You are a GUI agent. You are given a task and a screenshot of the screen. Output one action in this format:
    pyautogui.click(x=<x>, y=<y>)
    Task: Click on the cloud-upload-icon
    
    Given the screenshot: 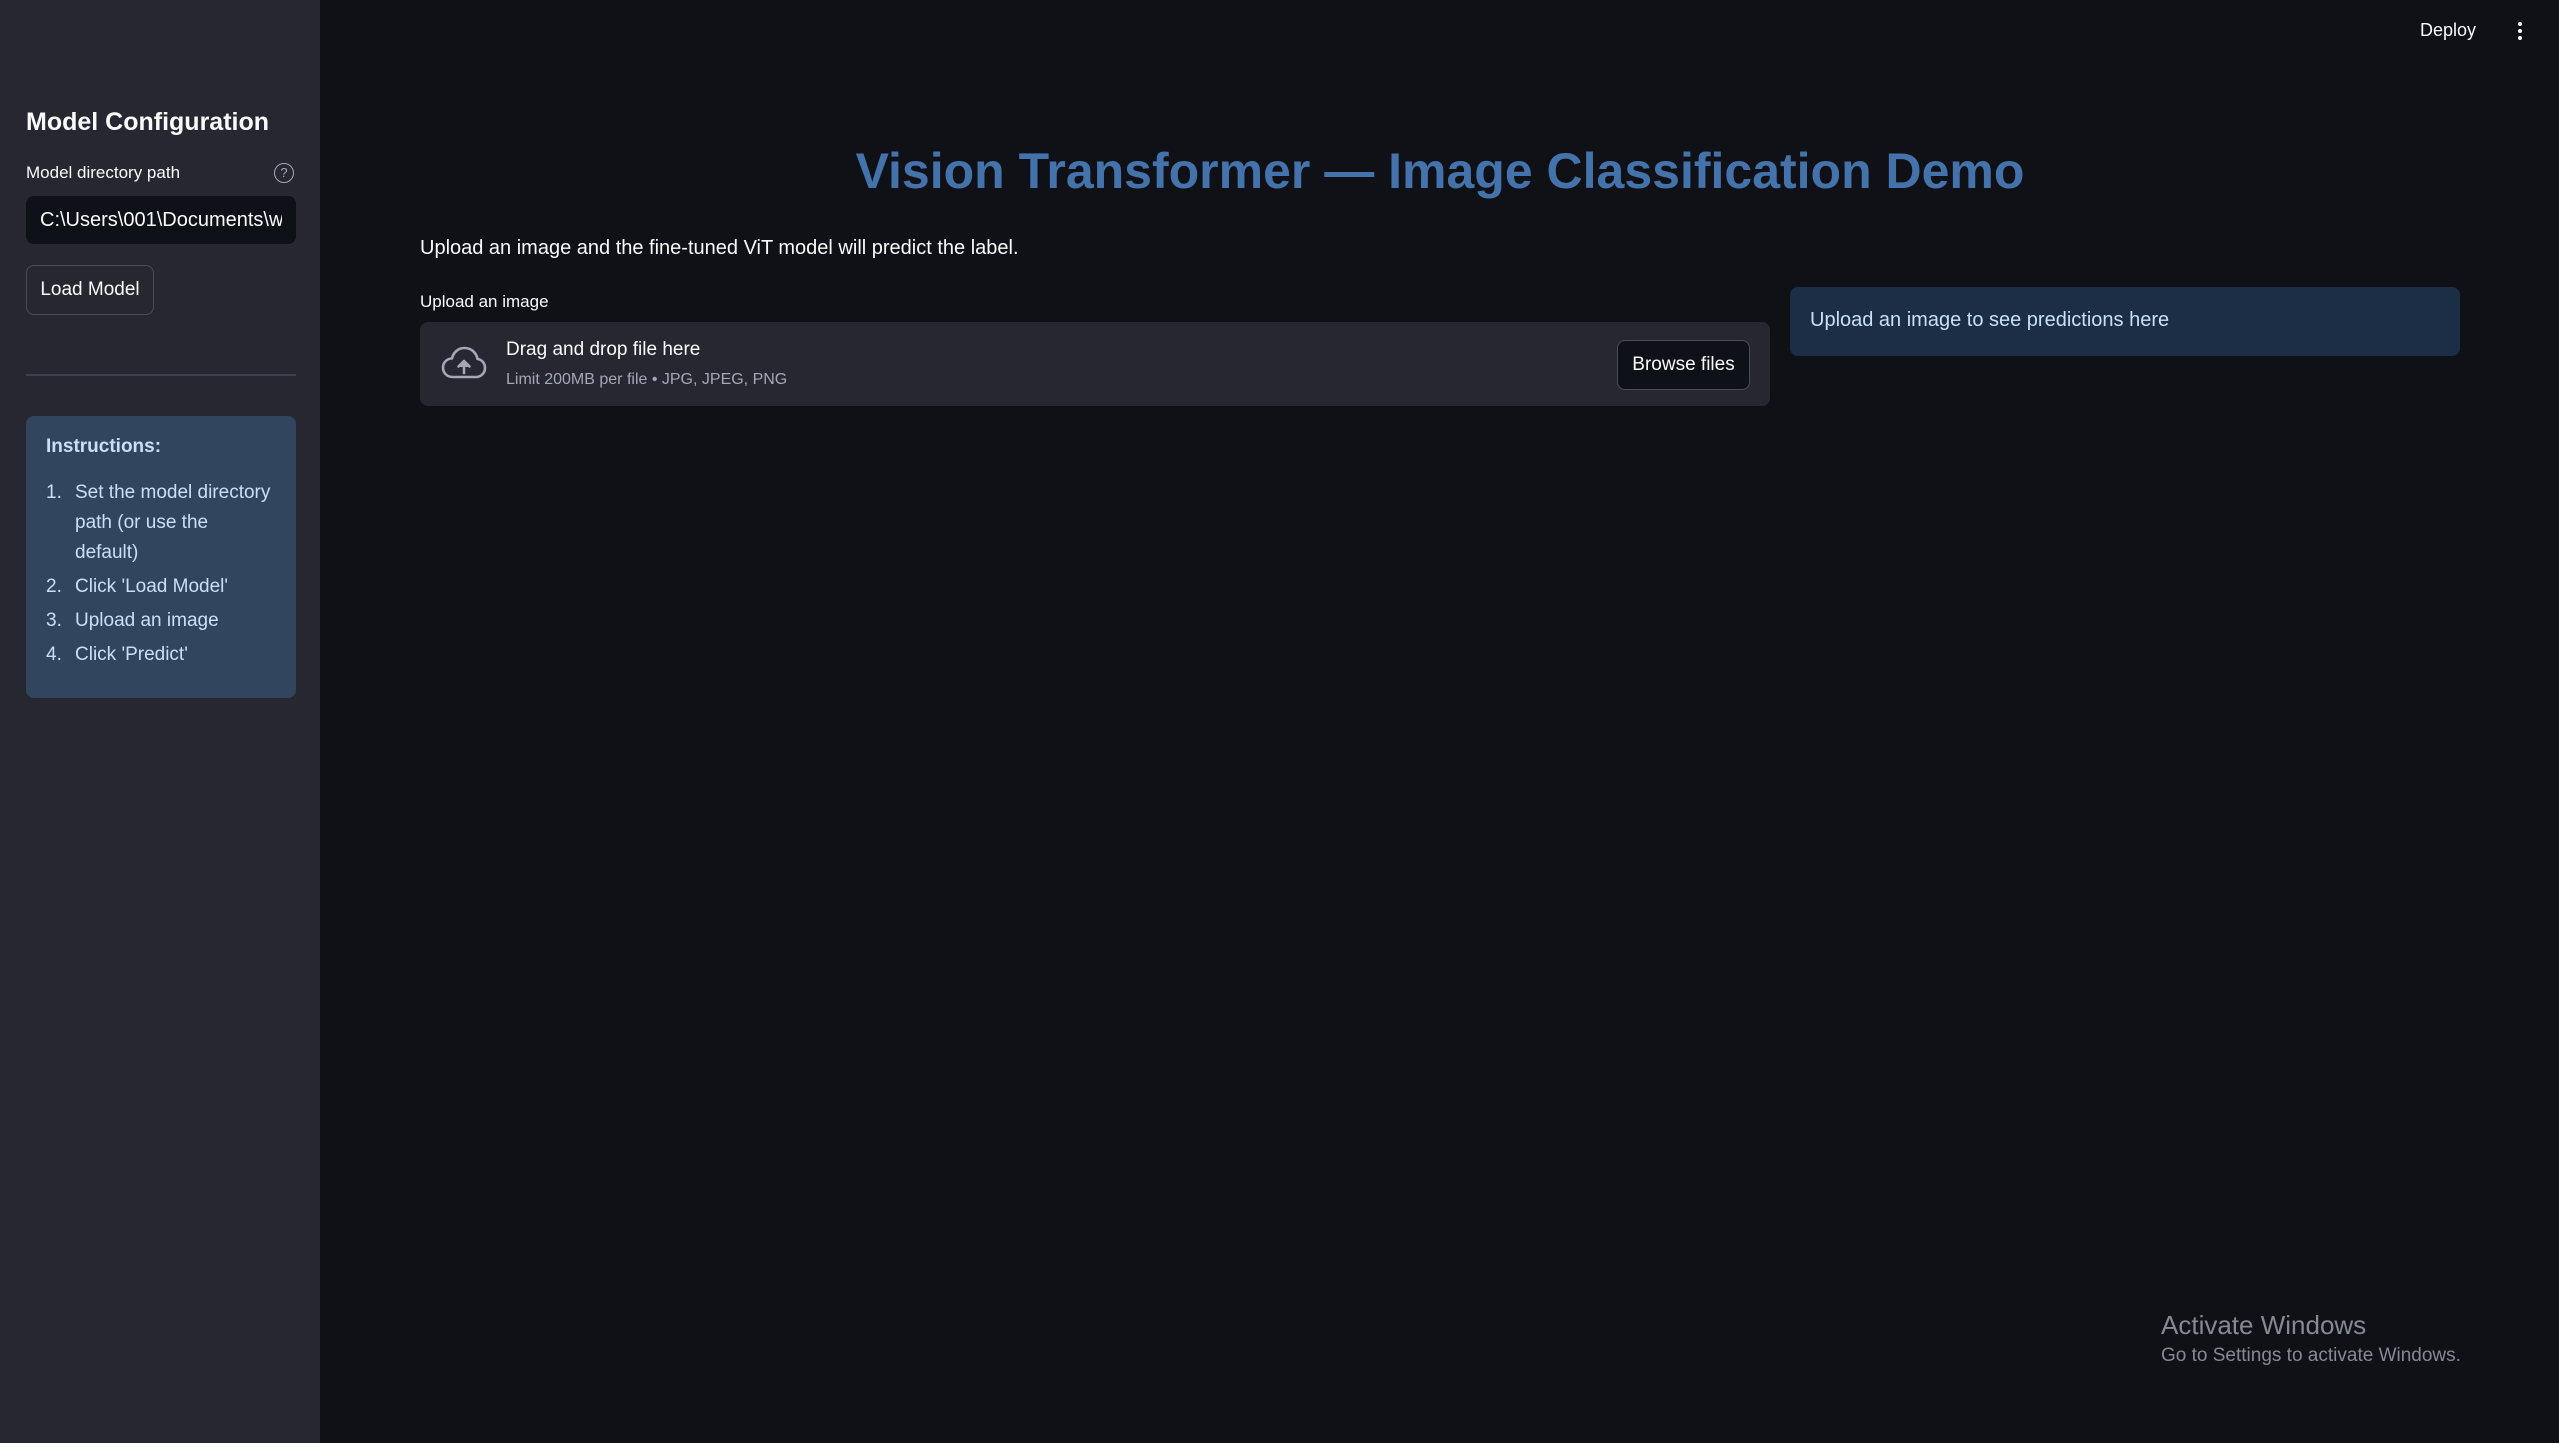 What is the action you would take?
    pyautogui.click(x=464, y=362)
    